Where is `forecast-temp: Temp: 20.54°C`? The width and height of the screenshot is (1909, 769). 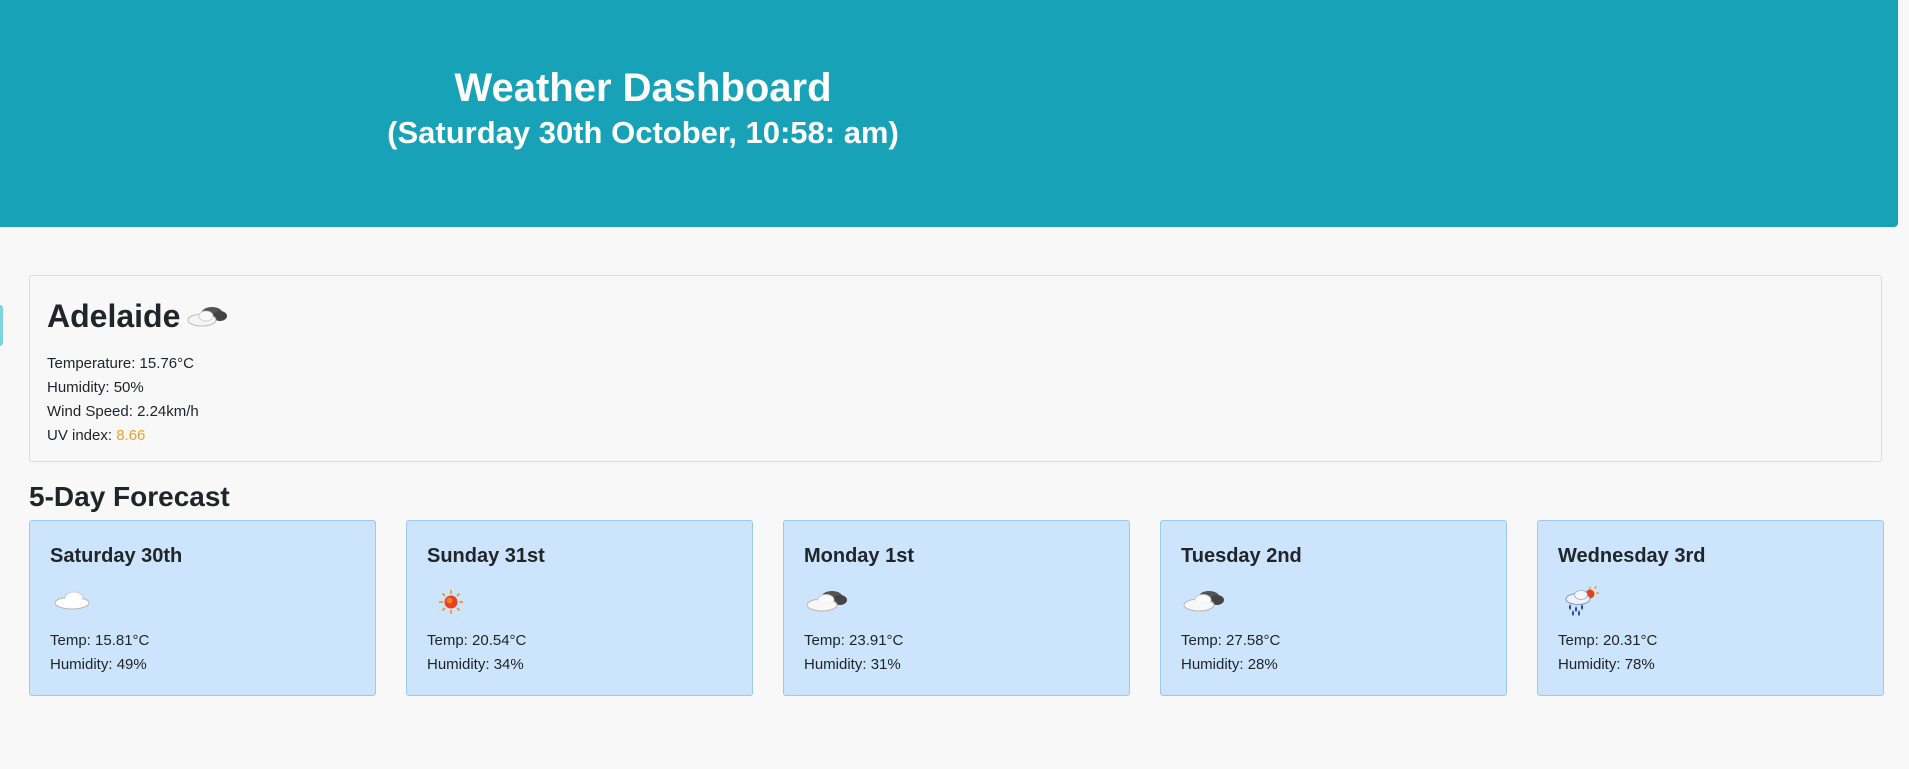 forecast-temp: Temp: 20.54°C is located at coordinates (476, 641).